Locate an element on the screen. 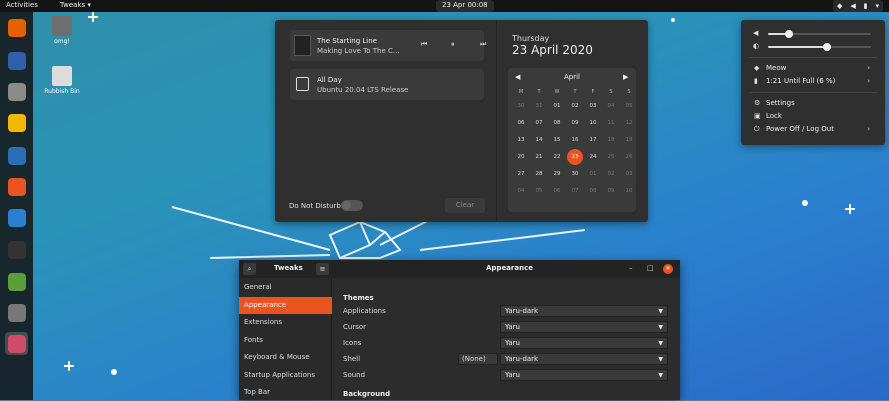 This screenshot has width=889, height=401. applications-theme-select: Yaru-dark ▼ is located at coordinates (584, 311).